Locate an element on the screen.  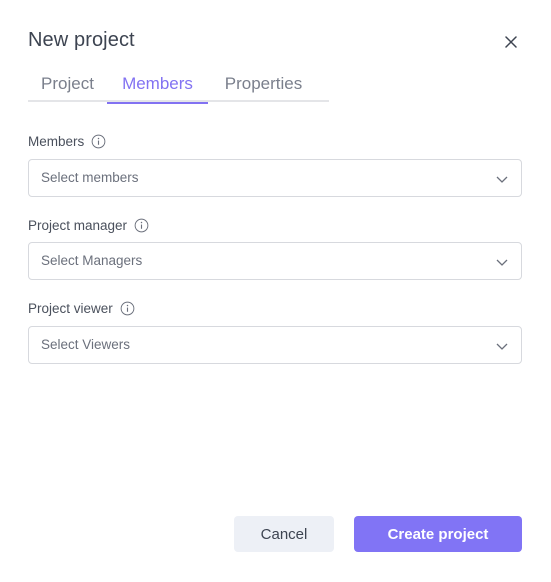
project-viewer-label: Project viewer is located at coordinates (81, 308).